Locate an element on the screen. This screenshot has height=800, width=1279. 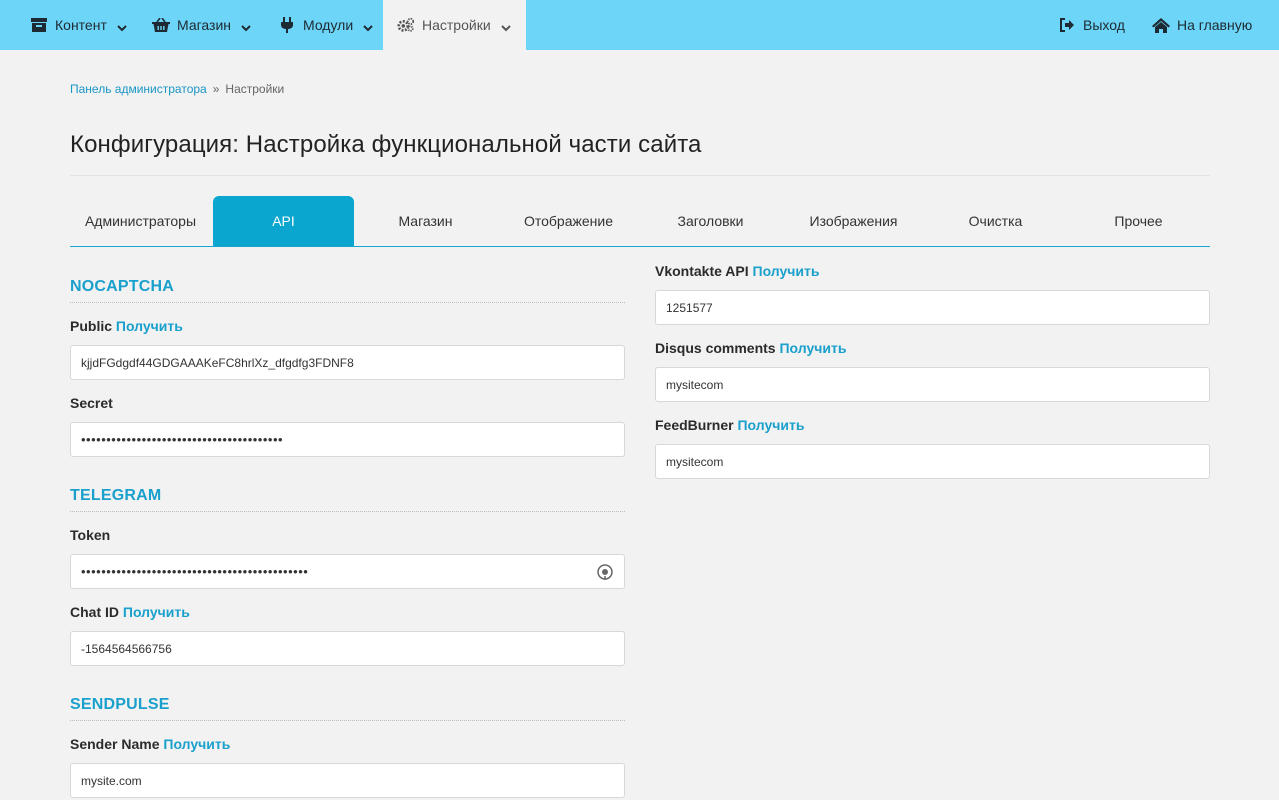
field-label-vkontakte: Vkontakte API Получить is located at coordinates (737, 271).